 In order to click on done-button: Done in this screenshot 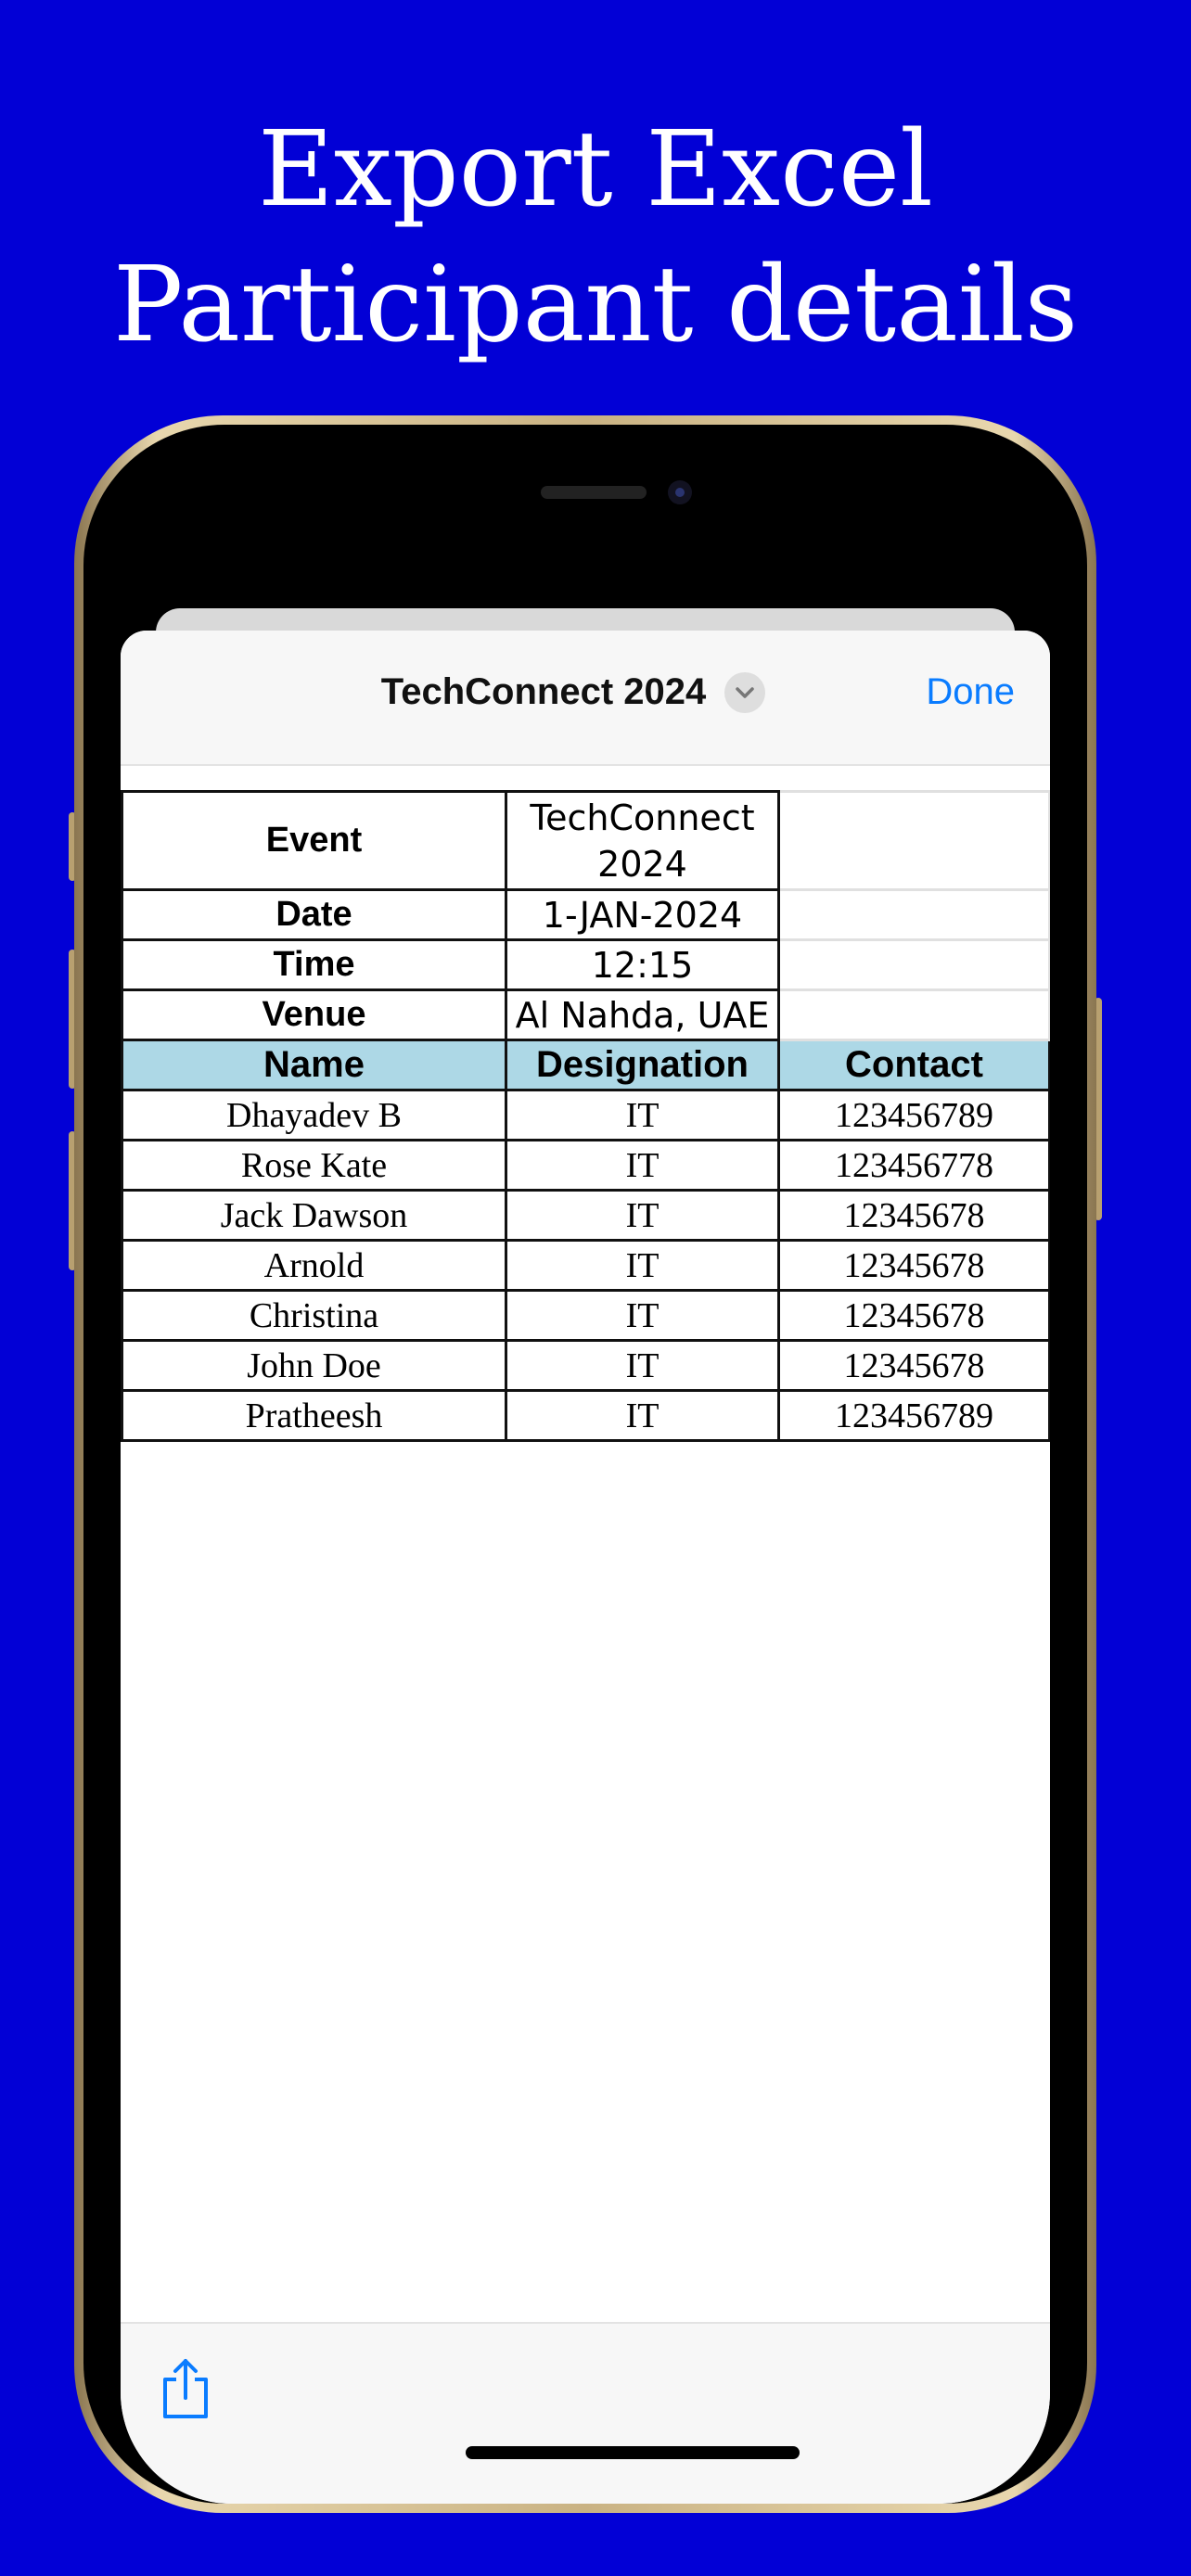, I will do `click(970, 692)`.